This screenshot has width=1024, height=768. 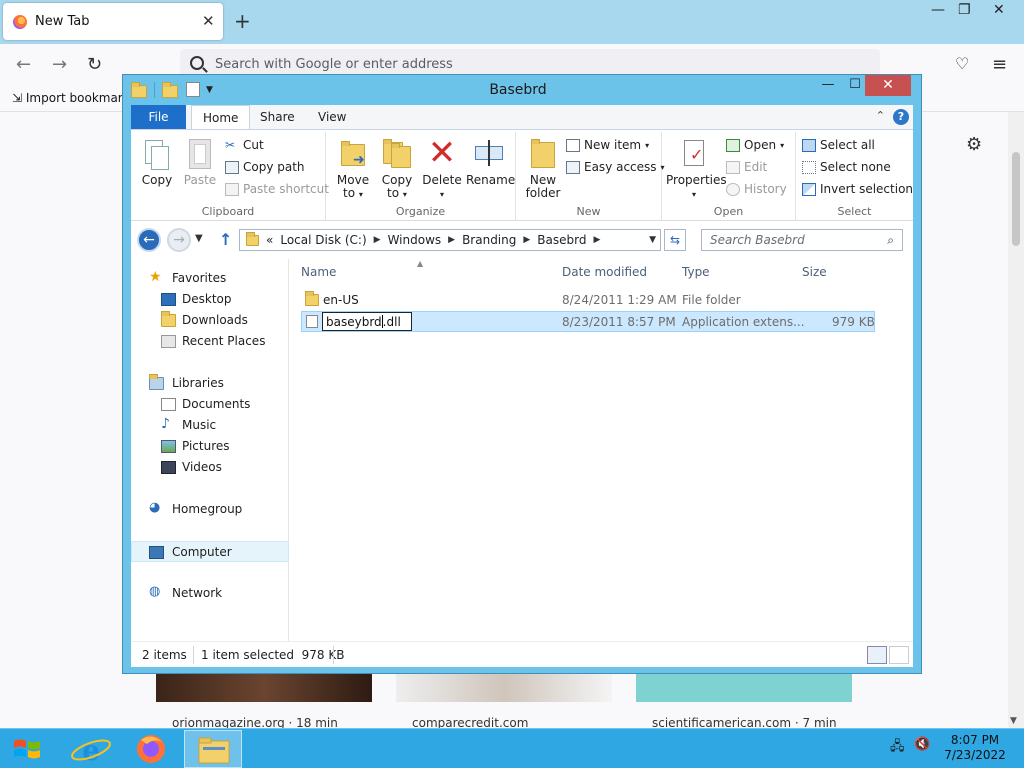 What do you see at coordinates (59, 64) in the screenshot?
I see `forward-arrow-icon: →` at bounding box center [59, 64].